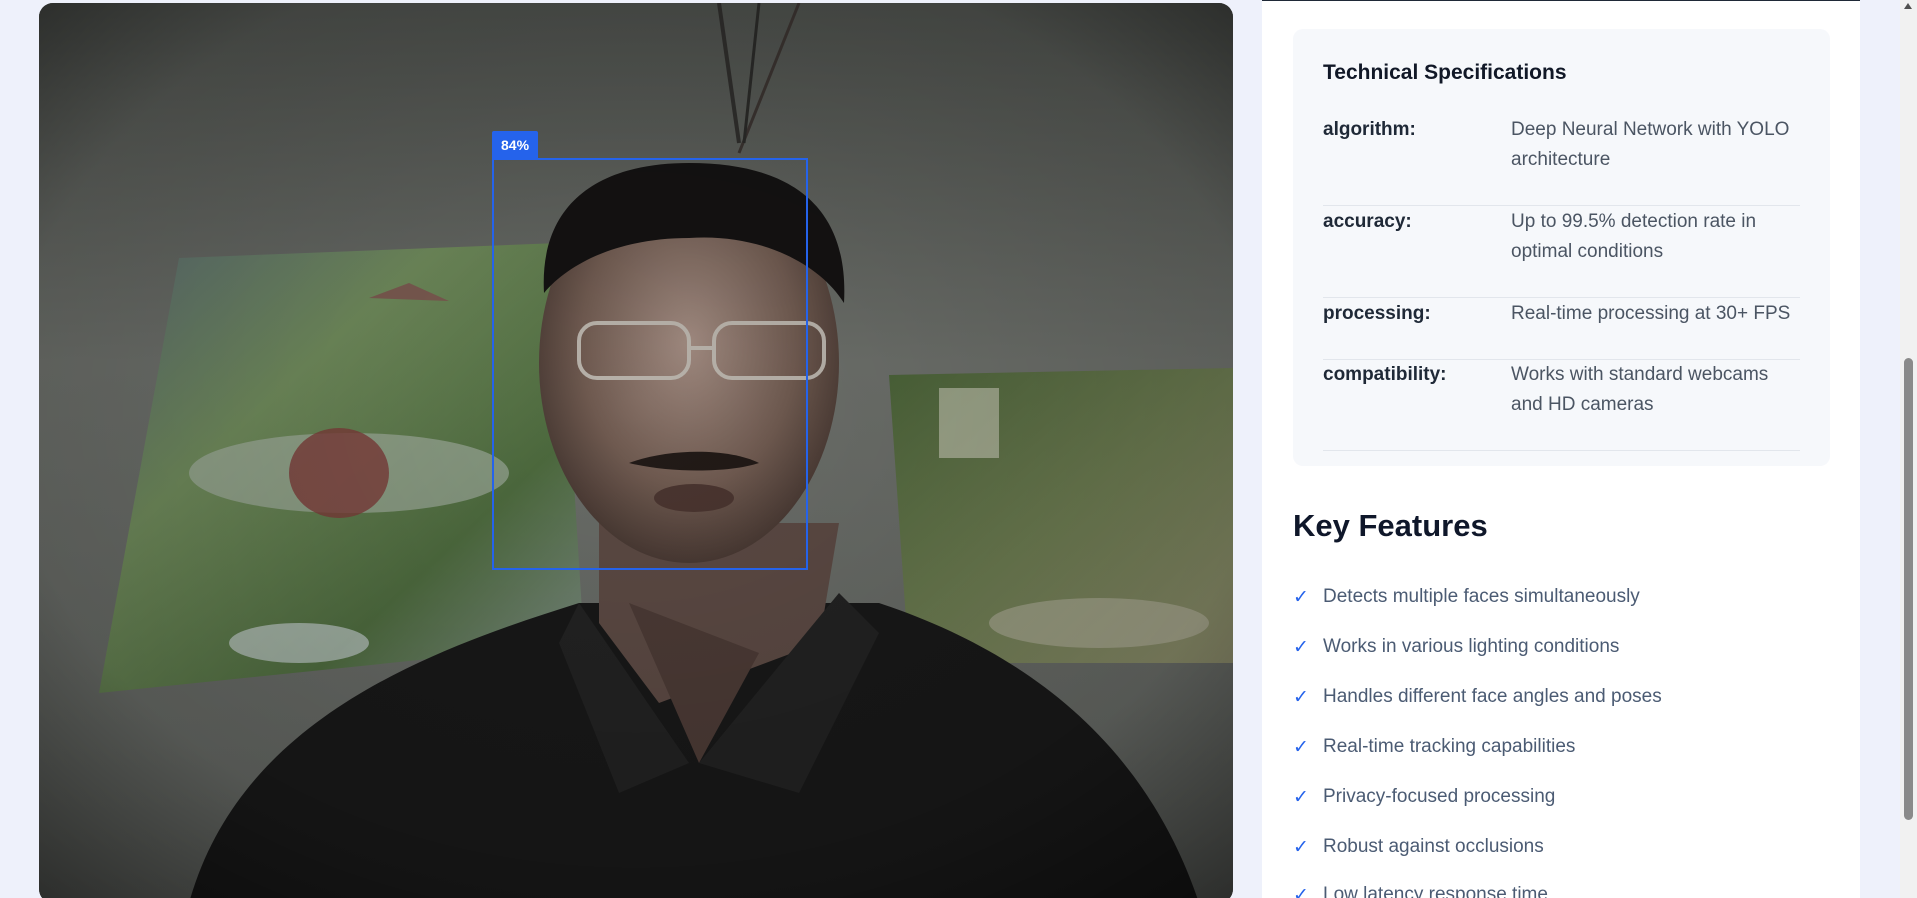 The image size is (1917, 898). Describe the element at coordinates (1561, 0) in the screenshot. I see `top-border` at that location.